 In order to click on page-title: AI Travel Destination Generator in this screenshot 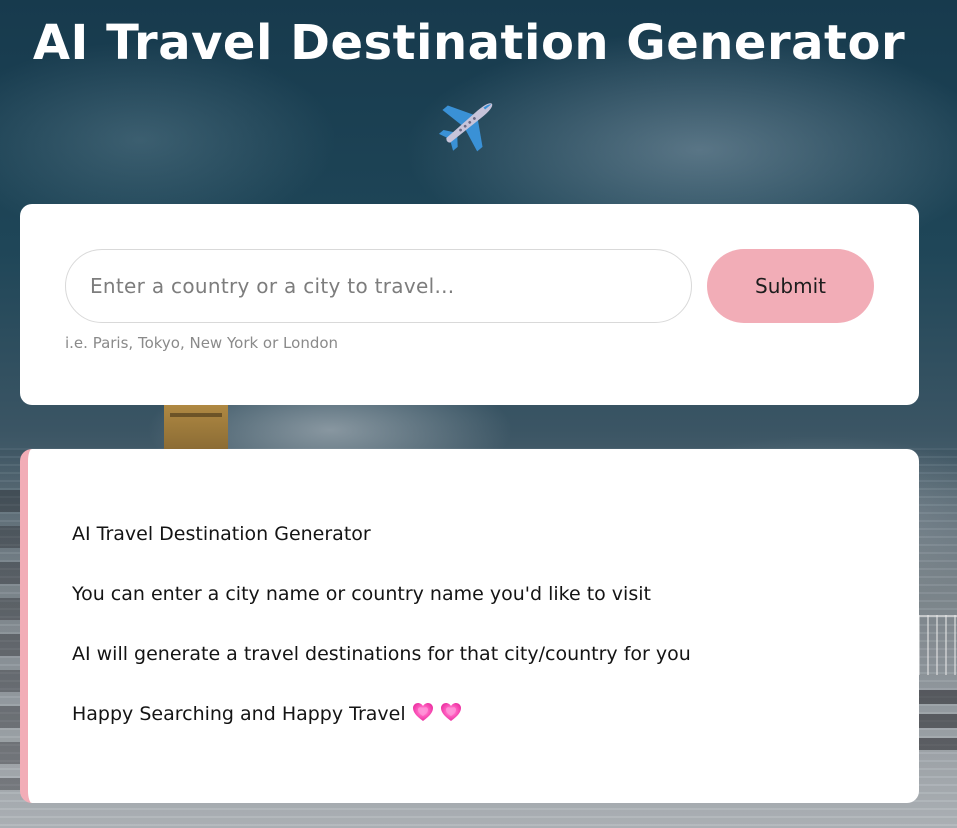, I will do `click(469, 43)`.